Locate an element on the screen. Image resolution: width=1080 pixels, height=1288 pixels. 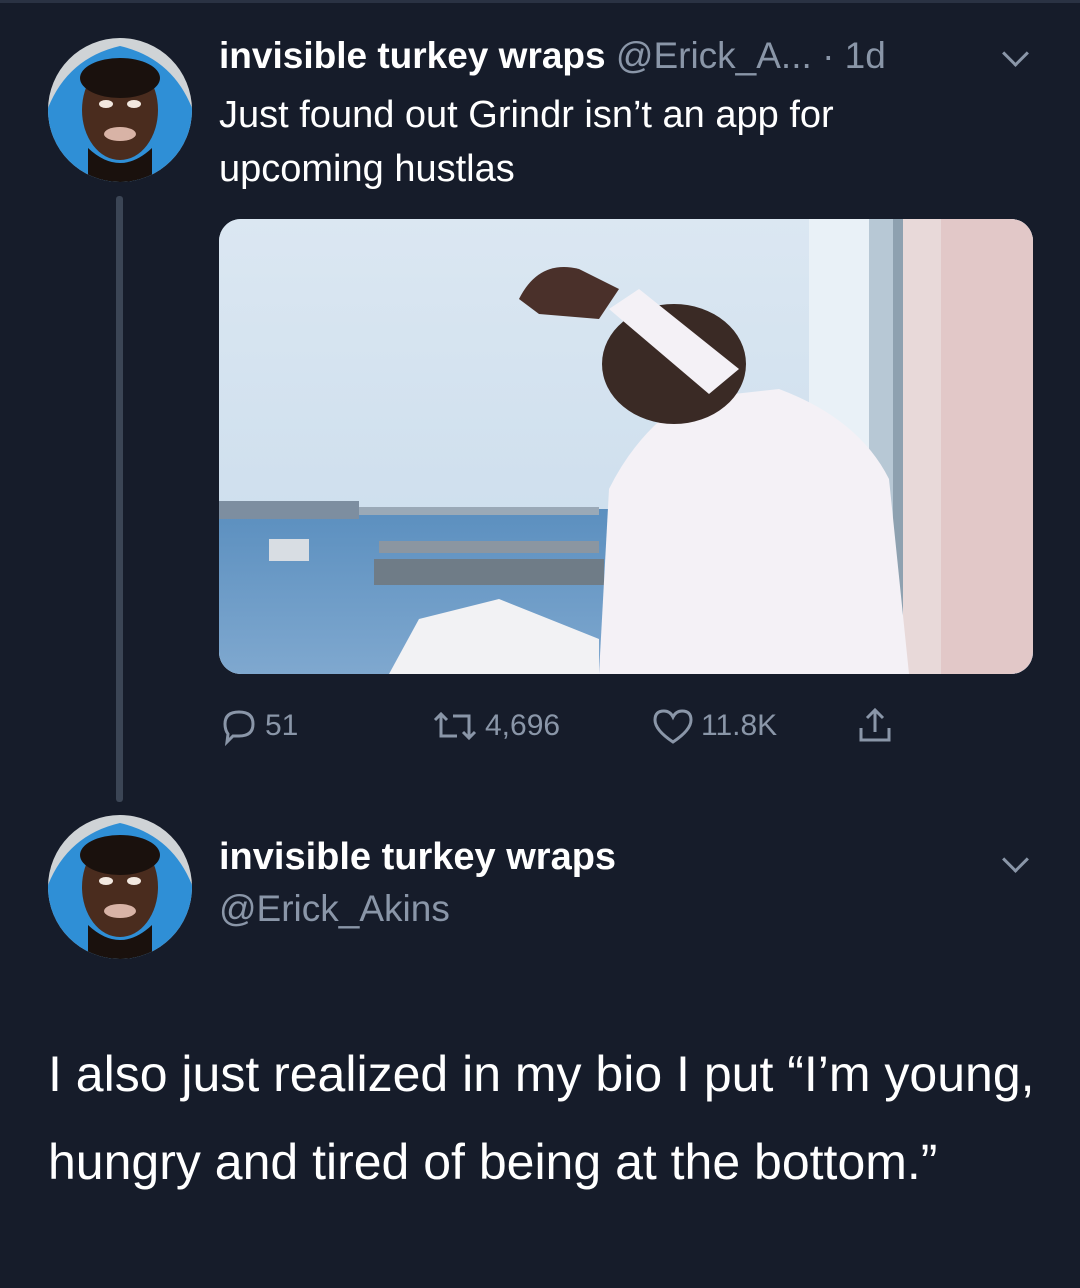
like-button: 11.8K is located at coordinates (714, 726).